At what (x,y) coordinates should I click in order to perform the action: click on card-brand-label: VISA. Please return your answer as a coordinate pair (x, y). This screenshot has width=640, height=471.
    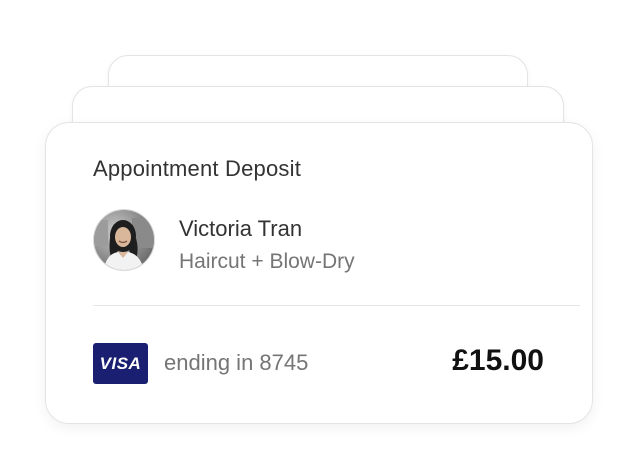
    Looking at the image, I should click on (120, 363).